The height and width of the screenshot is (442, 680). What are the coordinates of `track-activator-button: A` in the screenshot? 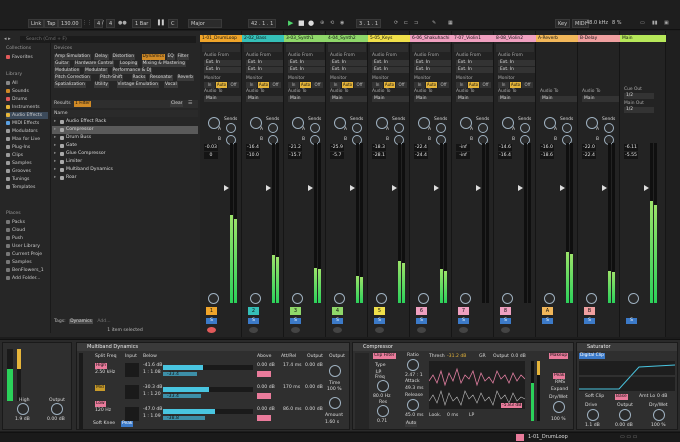 It's located at (547, 311).